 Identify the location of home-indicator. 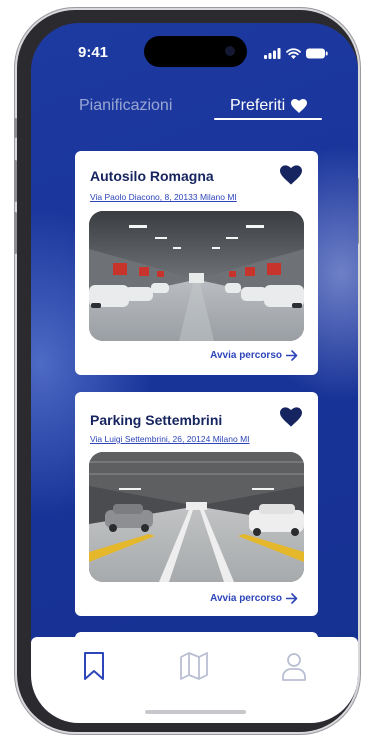
(195, 712).